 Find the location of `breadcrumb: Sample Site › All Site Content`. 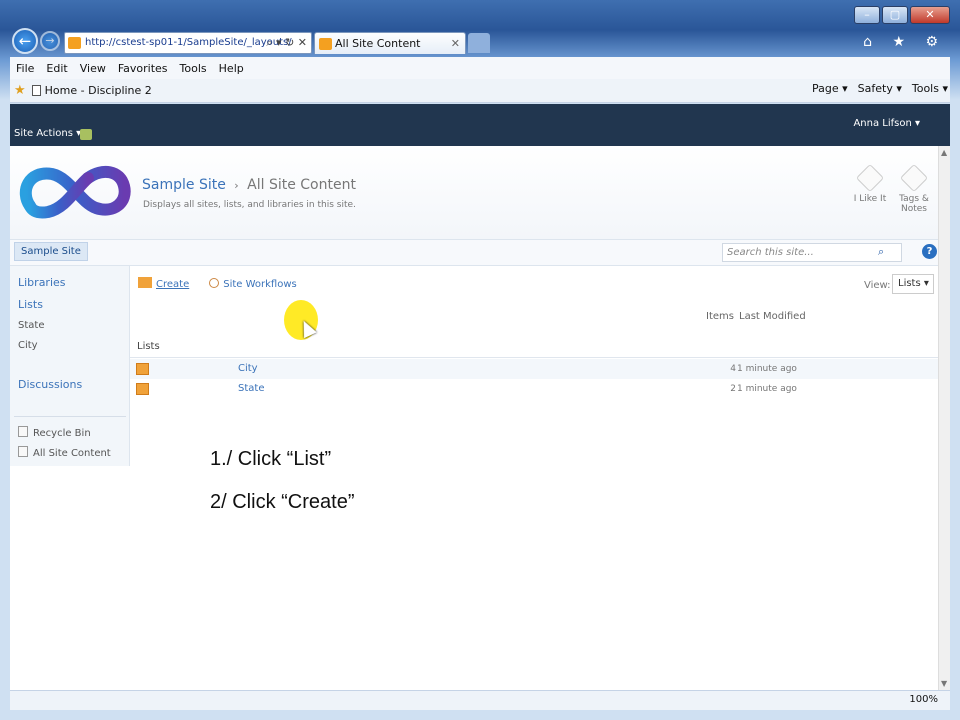

breadcrumb: Sample Site › All Site Content is located at coordinates (249, 185).